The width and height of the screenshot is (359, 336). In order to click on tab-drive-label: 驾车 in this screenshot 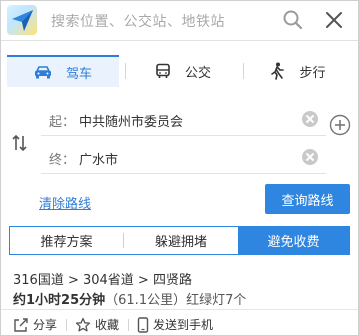, I will do `click(78, 74)`.